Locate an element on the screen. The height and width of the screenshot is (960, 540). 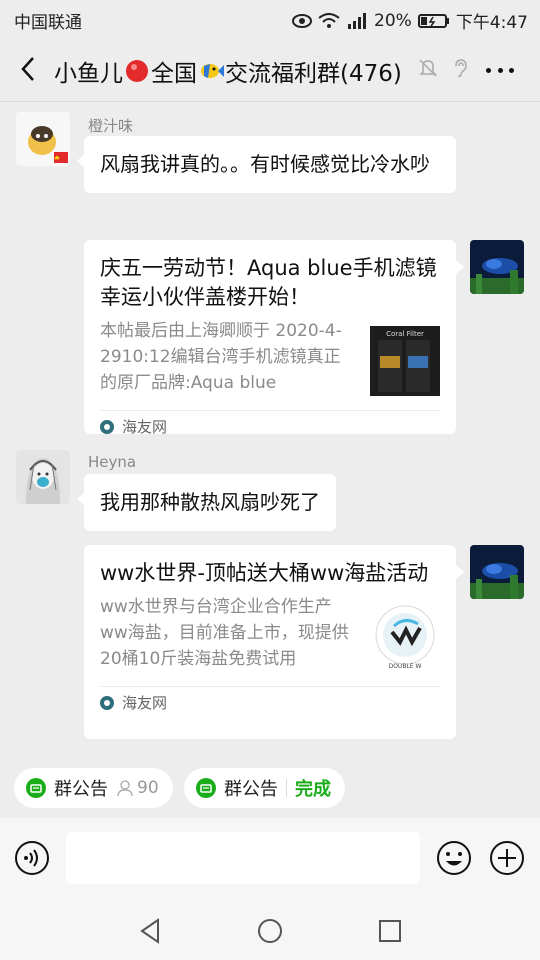
chat-header: 小鱼儿 全国 交流福利群(476) is located at coordinates (270, 69).